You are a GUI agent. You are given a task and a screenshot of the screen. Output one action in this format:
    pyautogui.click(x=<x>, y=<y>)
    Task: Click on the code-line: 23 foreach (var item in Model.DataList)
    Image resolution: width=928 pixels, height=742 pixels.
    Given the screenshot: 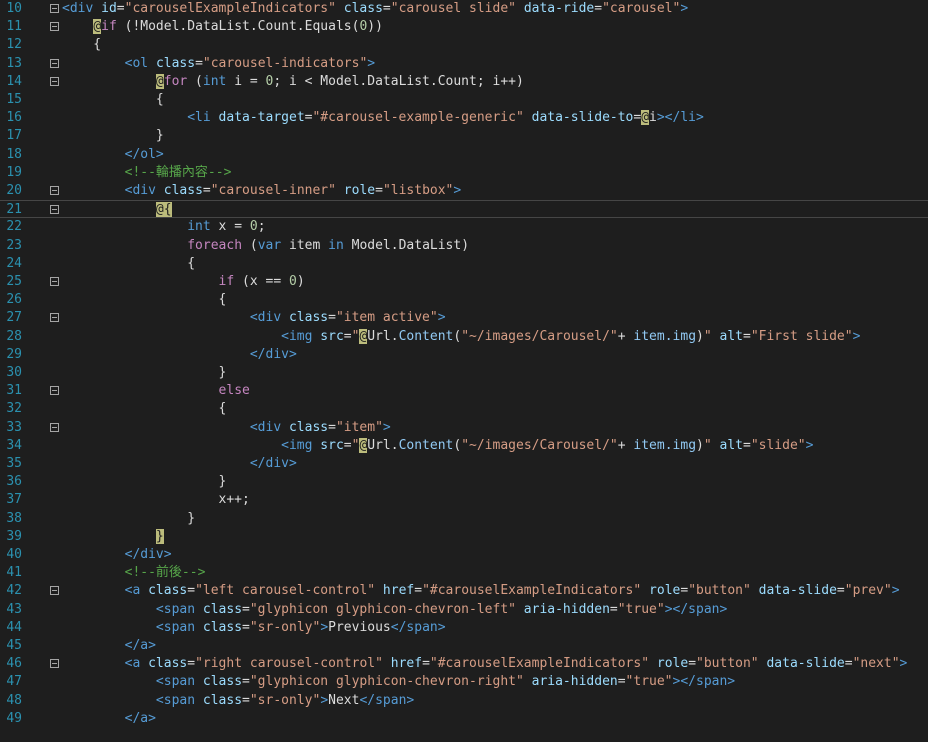 What is the action you would take?
    pyautogui.click(x=464, y=246)
    